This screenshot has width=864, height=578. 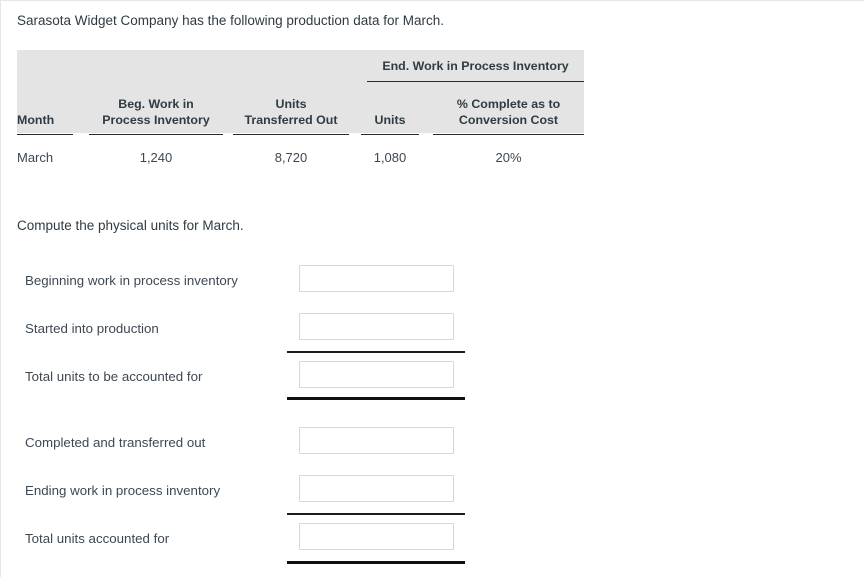 What do you see at coordinates (376, 278) in the screenshot?
I see `input-beginning-wip` at bounding box center [376, 278].